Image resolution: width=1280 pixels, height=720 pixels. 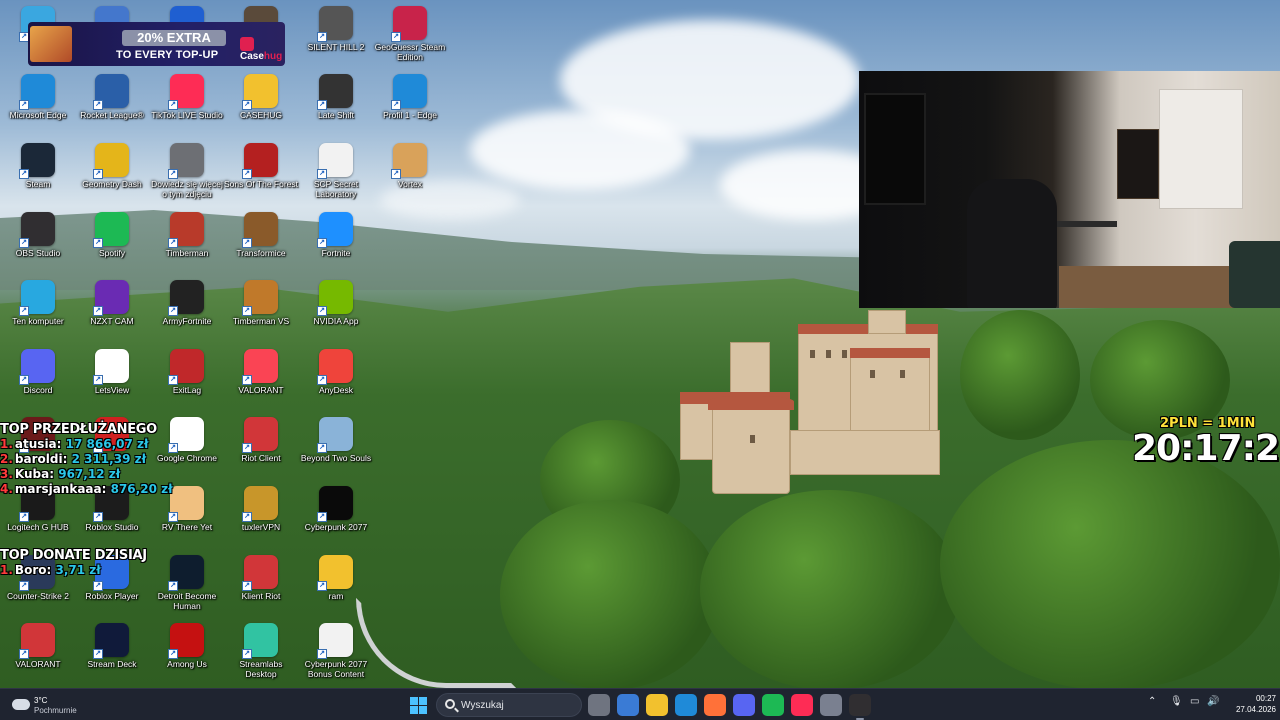 What do you see at coordinates (187, 115) in the screenshot?
I see `desktop-icon-label: TikTok LIVE Studio` at bounding box center [187, 115].